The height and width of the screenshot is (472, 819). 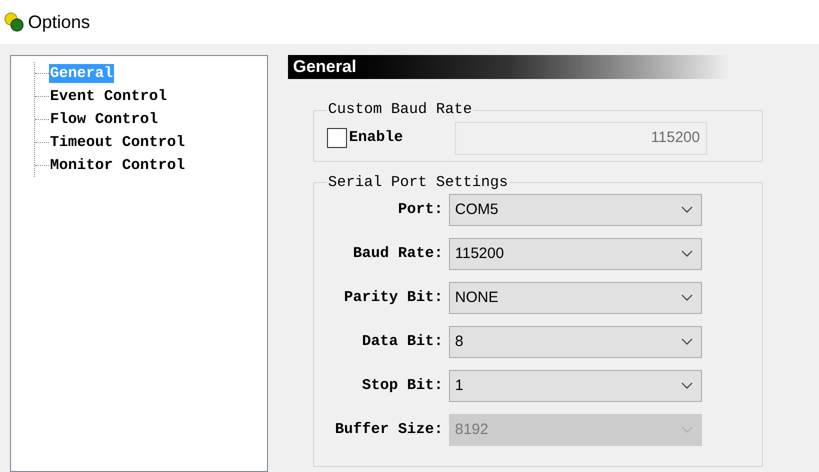 What do you see at coordinates (402, 342) in the screenshot?
I see `field-label: Data Bit:` at bounding box center [402, 342].